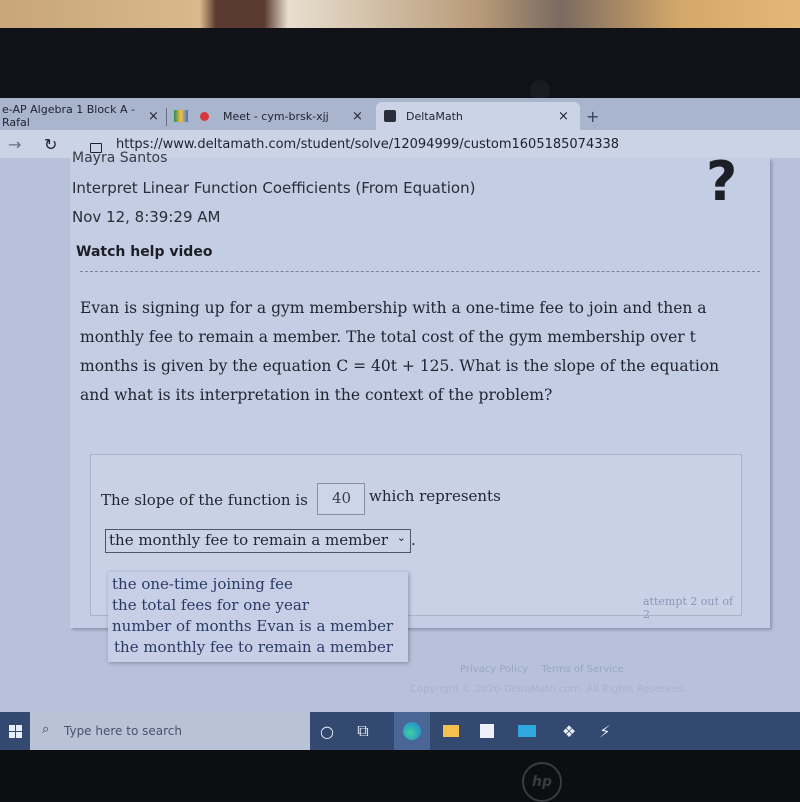 The image size is (800, 802). I want to click on tab-label: e-AP Algebra 1 Block A - Rafal, so click(68, 116).